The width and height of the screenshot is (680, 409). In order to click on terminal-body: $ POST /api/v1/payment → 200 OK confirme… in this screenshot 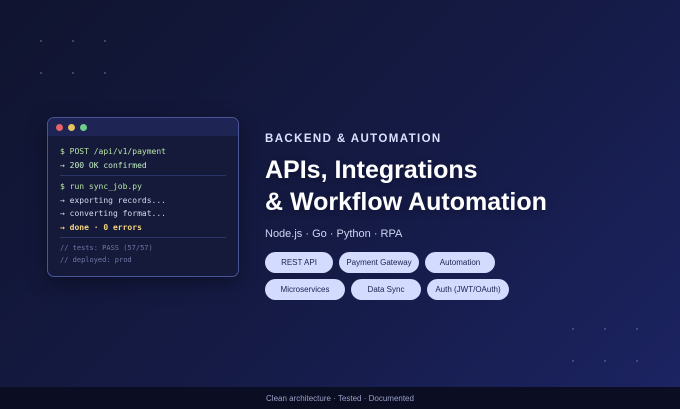, I will do `click(143, 201)`.